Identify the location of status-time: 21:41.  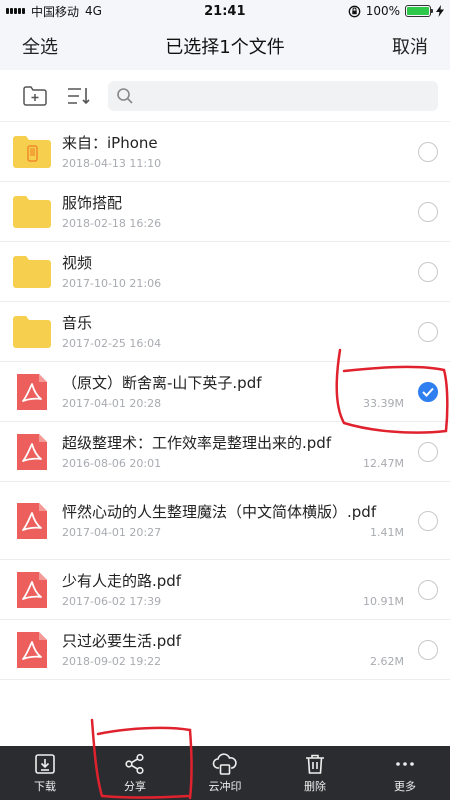
(225, 11).